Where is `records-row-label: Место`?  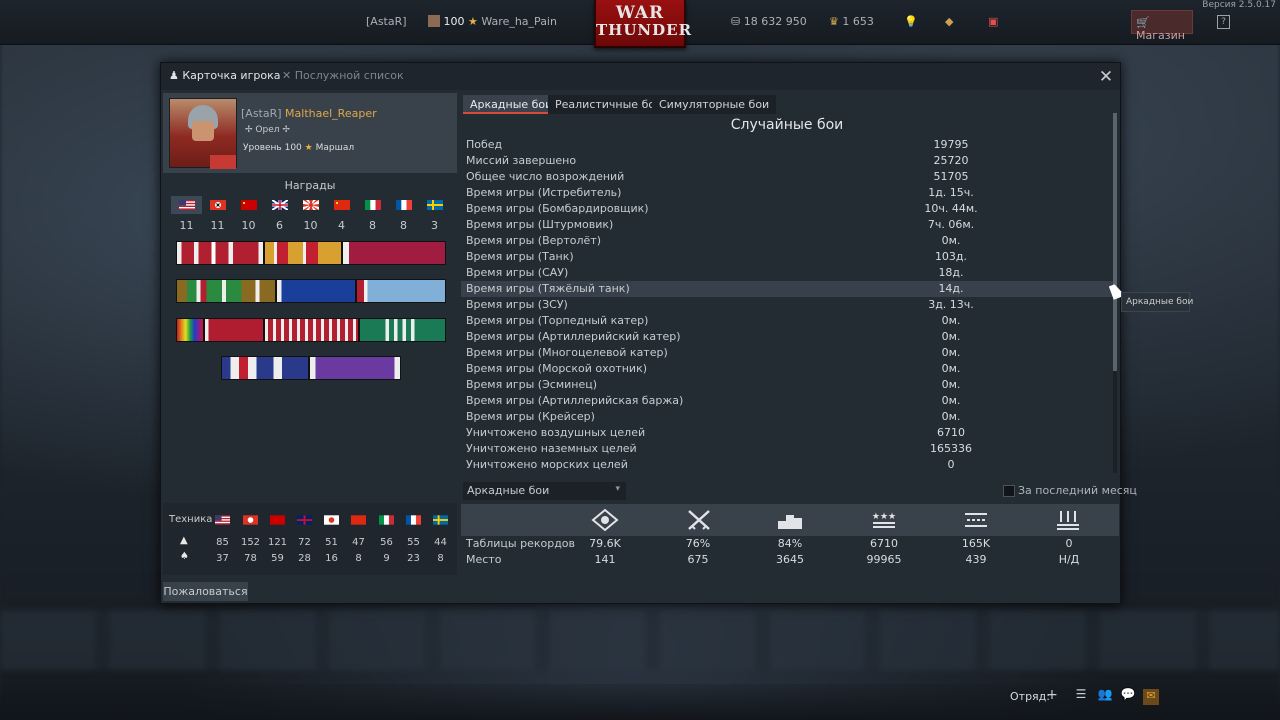 records-row-label: Место is located at coordinates (484, 559).